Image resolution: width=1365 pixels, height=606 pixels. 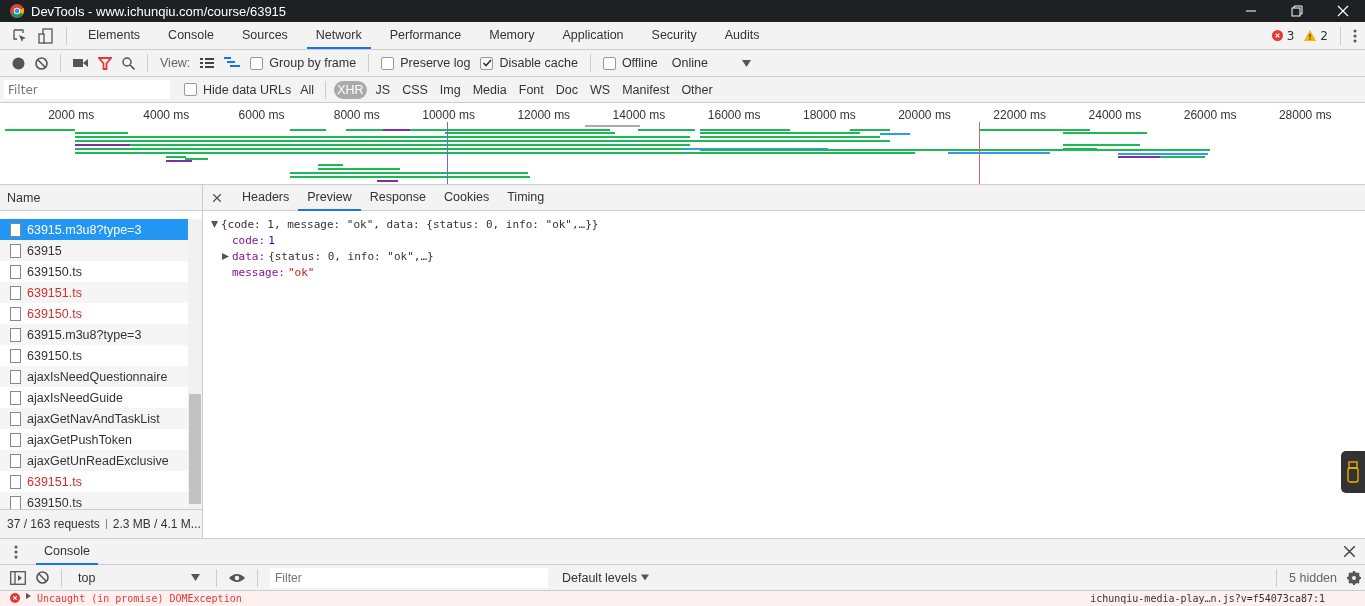 What do you see at coordinates (75, 397) in the screenshot?
I see `request-name: ajaxIsNeedGuide` at bounding box center [75, 397].